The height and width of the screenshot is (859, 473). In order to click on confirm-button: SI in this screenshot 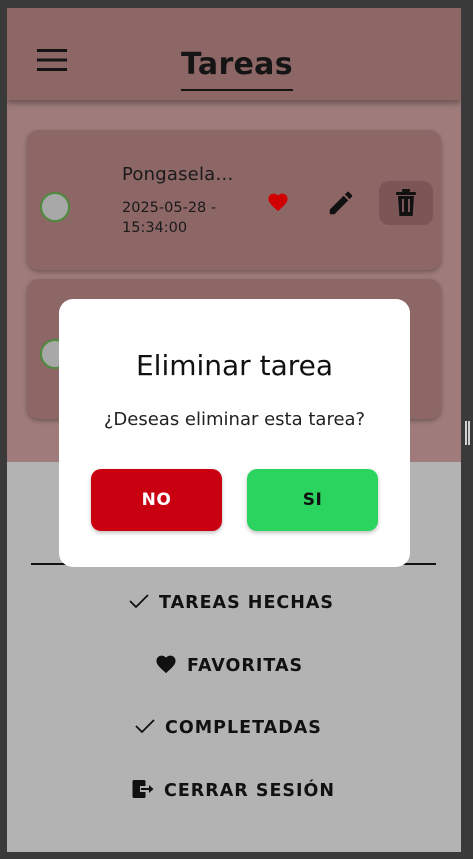, I will do `click(312, 500)`.